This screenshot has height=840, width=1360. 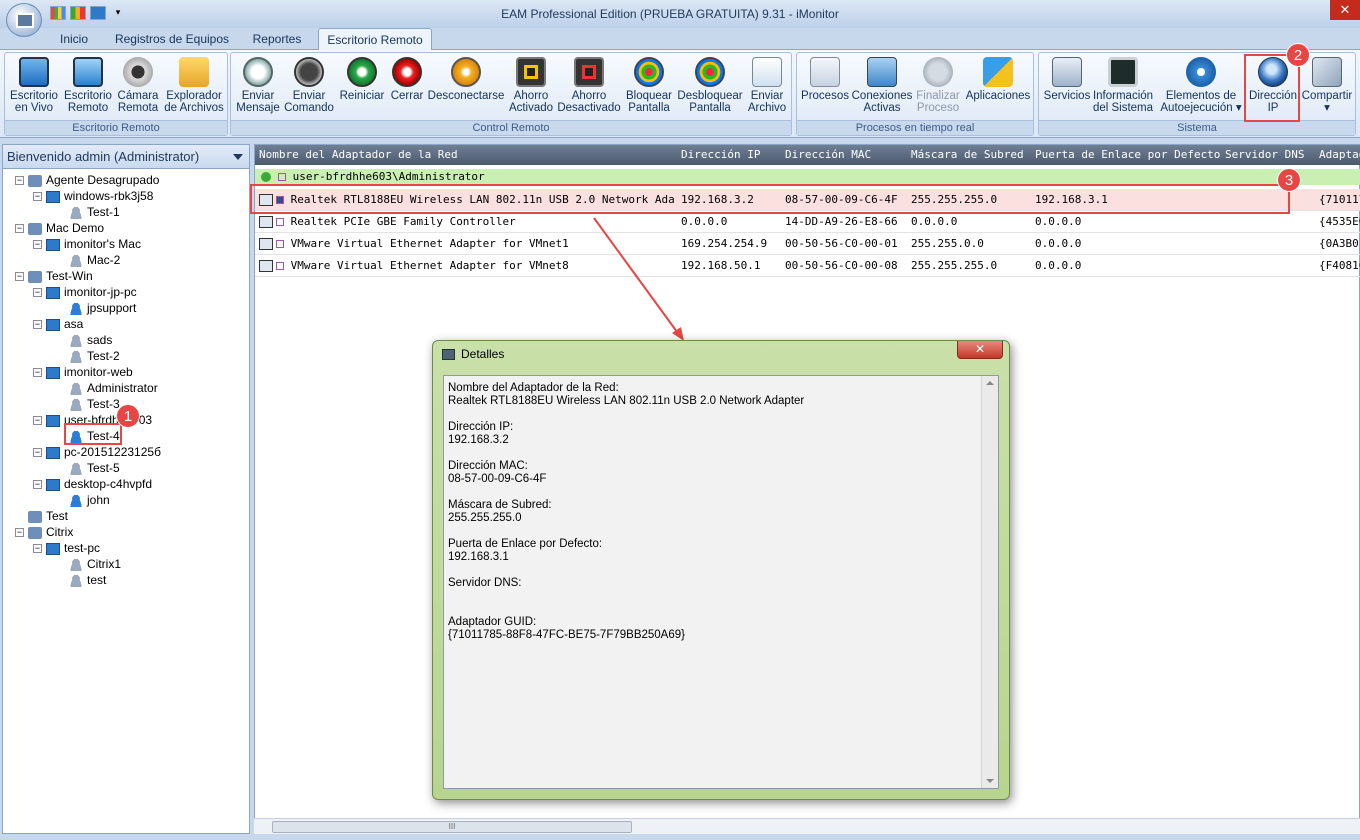 What do you see at coordinates (94, 436) in the screenshot?
I see `tree-node-selected: Test-4` at bounding box center [94, 436].